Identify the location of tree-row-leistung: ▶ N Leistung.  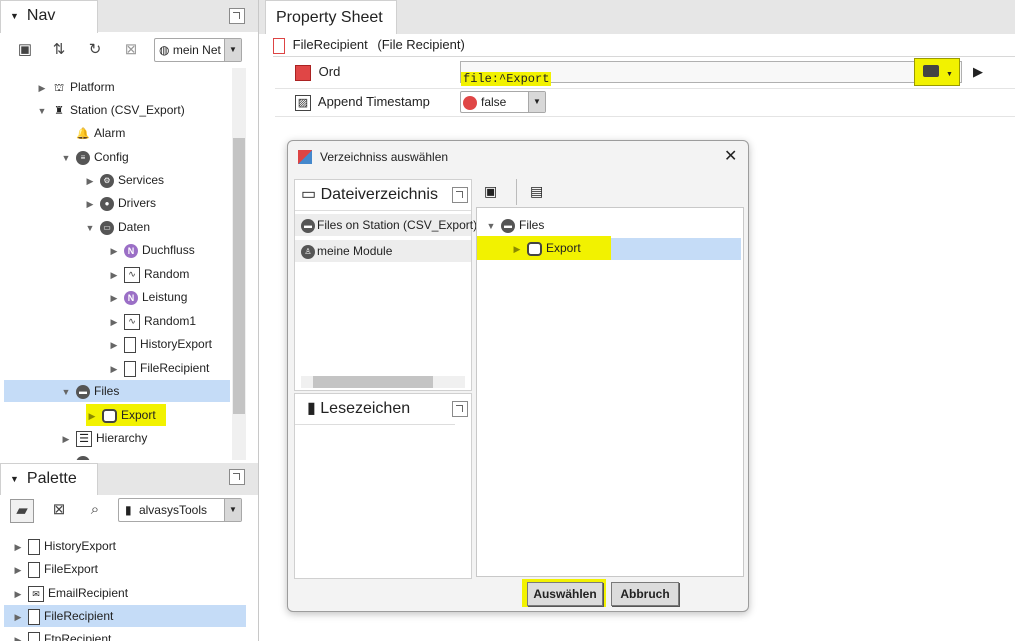
(147, 297).